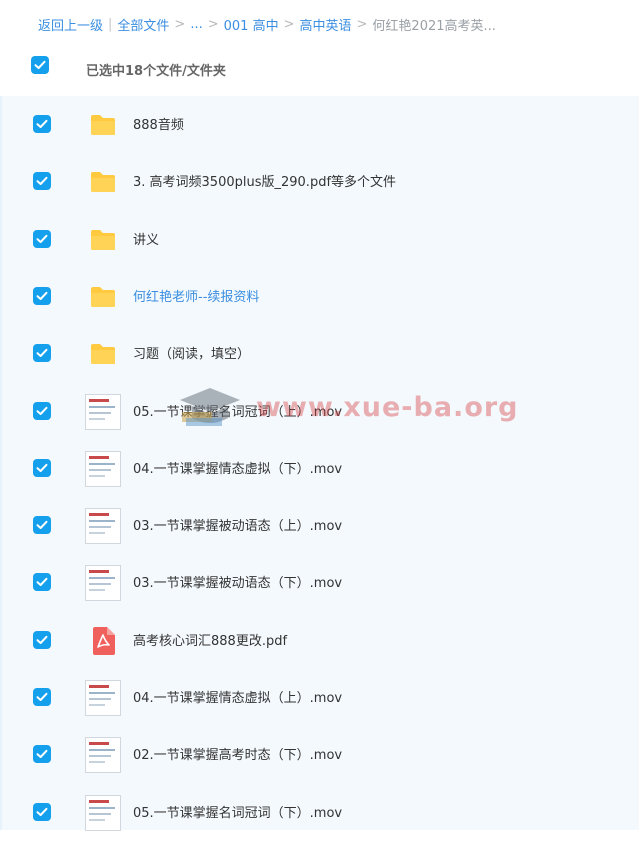 The height and width of the screenshot is (841, 639). What do you see at coordinates (158, 123) in the screenshot?
I see `file-name: 888音频` at bounding box center [158, 123].